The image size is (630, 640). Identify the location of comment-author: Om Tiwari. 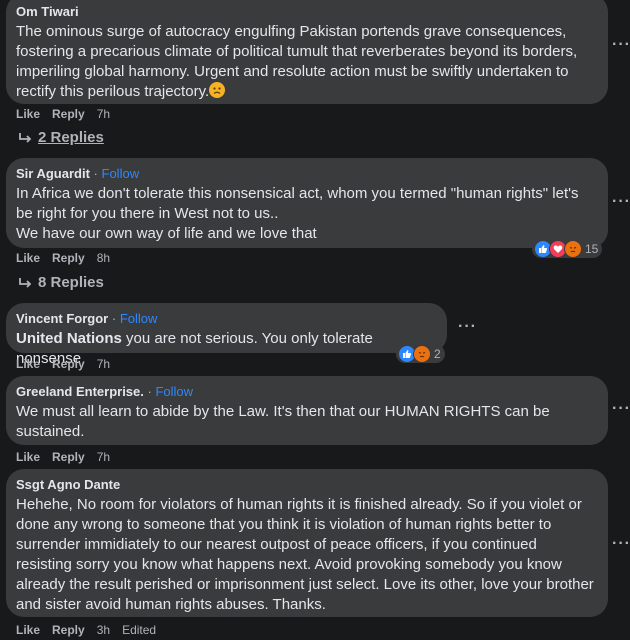
(306, 12).